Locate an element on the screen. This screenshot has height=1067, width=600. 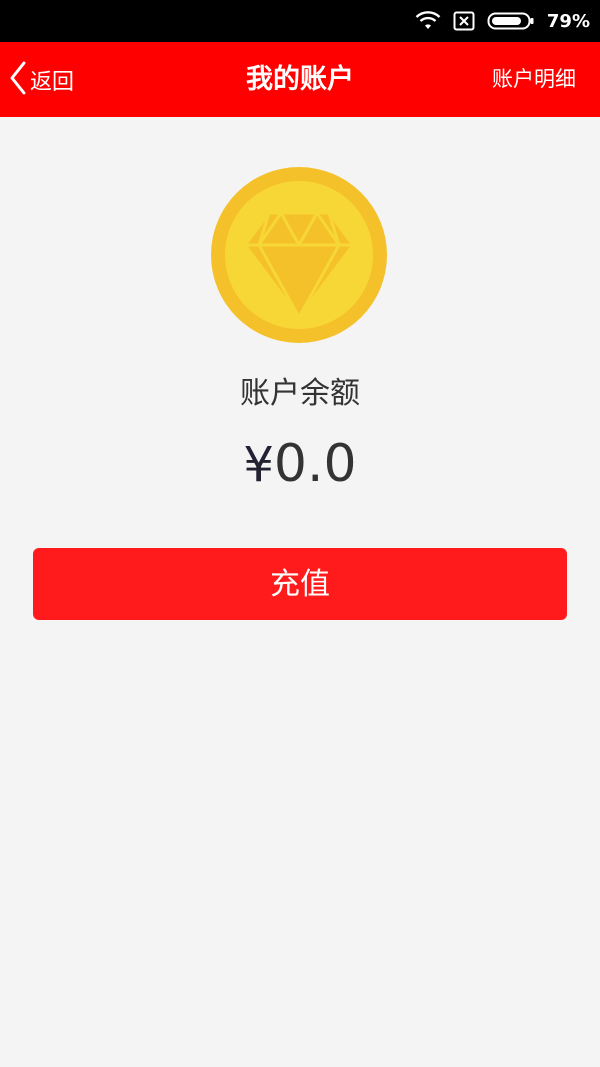
chevron-left-icon is located at coordinates (18, 80).